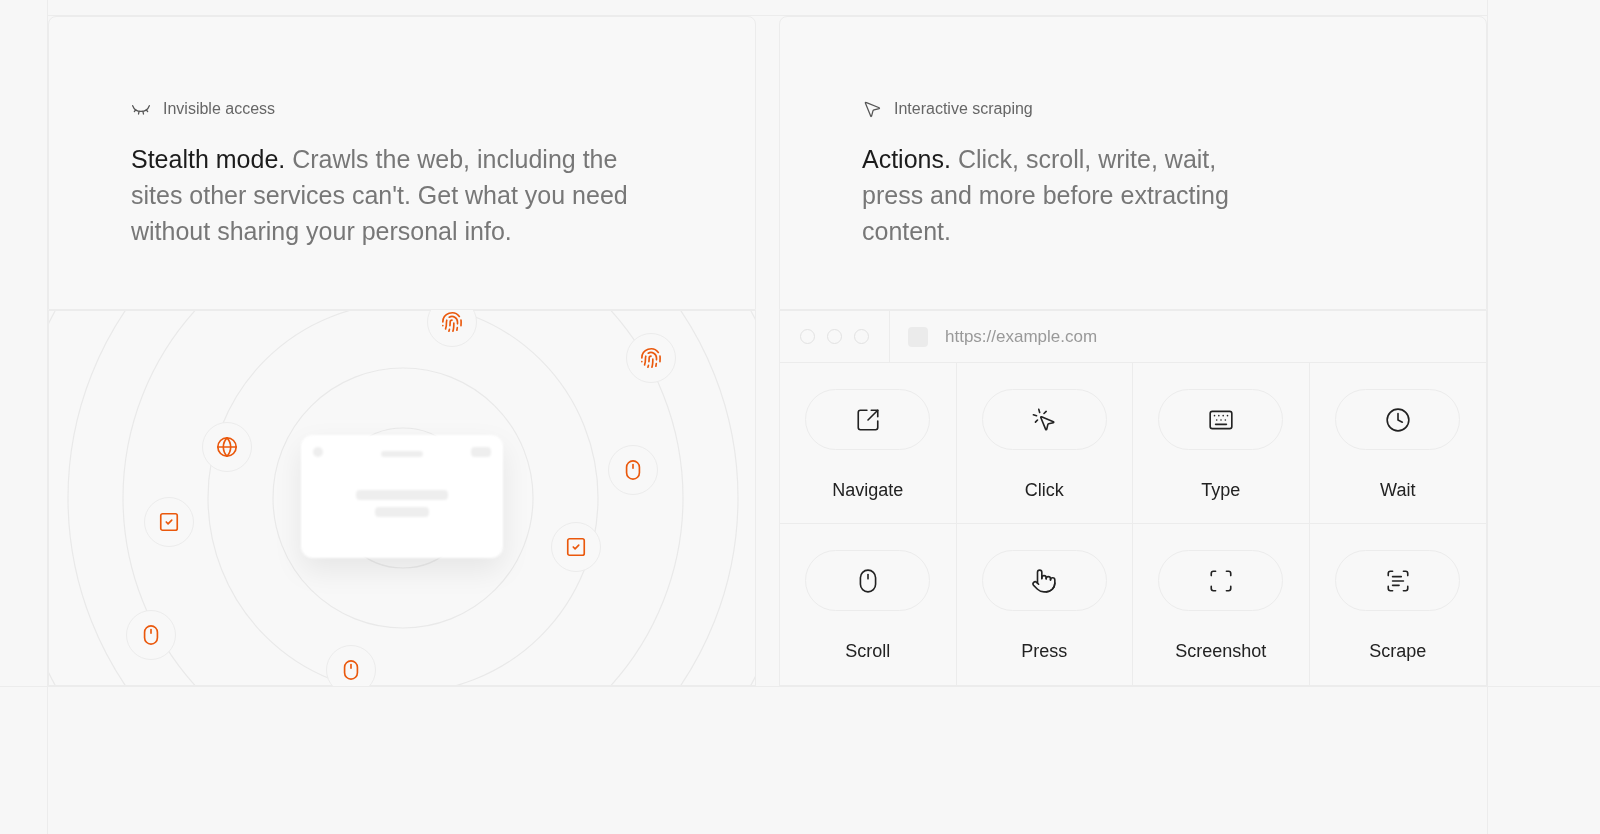 This screenshot has height=834, width=1600. Describe the element at coordinates (1397, 419) in the screenshot. I see `clock-icon` at that location.